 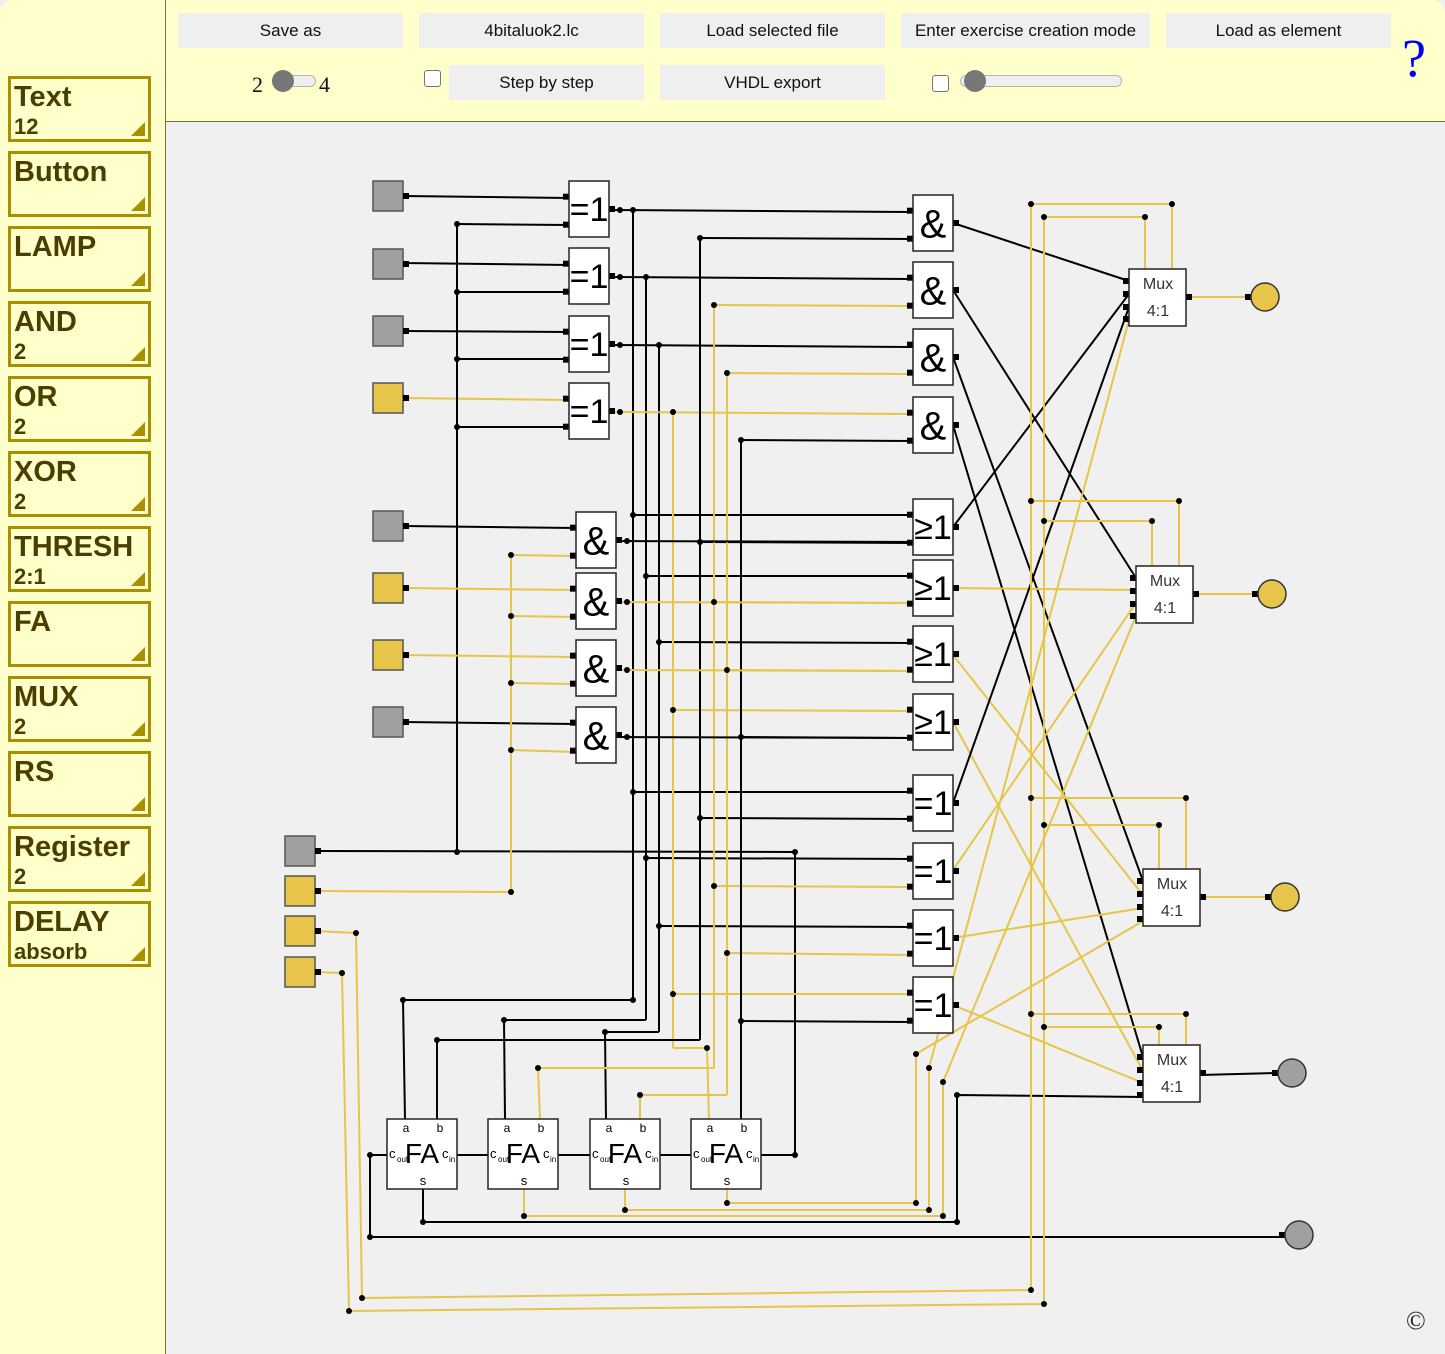 What do you see at coordinates (589, 210) in the screenshot?
I see `xor-gate-label: =1` at bounding box center [589, 210].